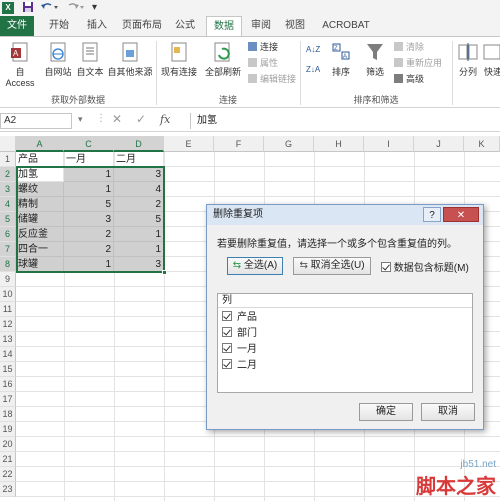 This screenshot has height=501, width=500. I want to click on row-header: 3, so click(8, 189).